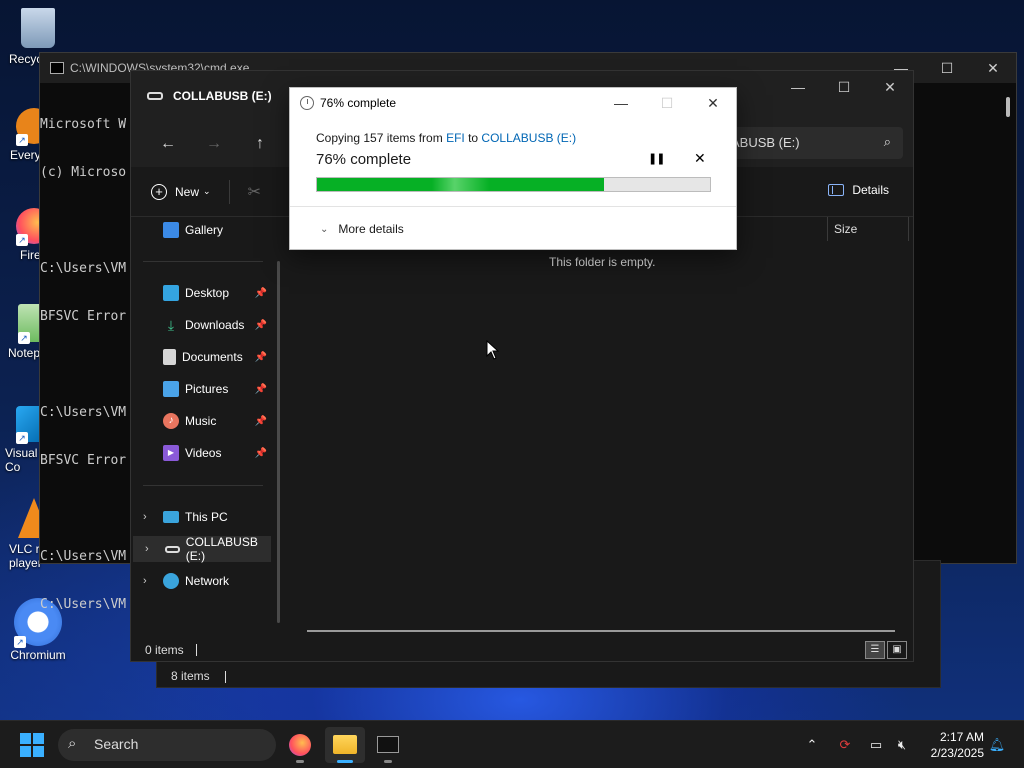 The width and height of the screenshot is (1024, 768). Describe the element at coordinates (957, 753) in the screenshot. I see `clock-date: 2/23/2025` at that location.